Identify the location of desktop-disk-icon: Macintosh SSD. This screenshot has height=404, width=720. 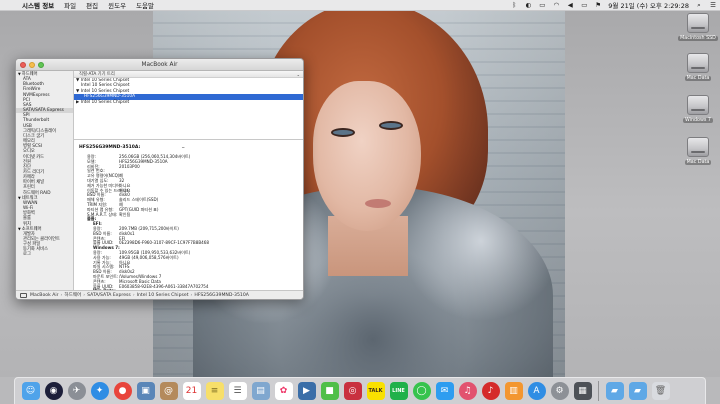
(698, 27).